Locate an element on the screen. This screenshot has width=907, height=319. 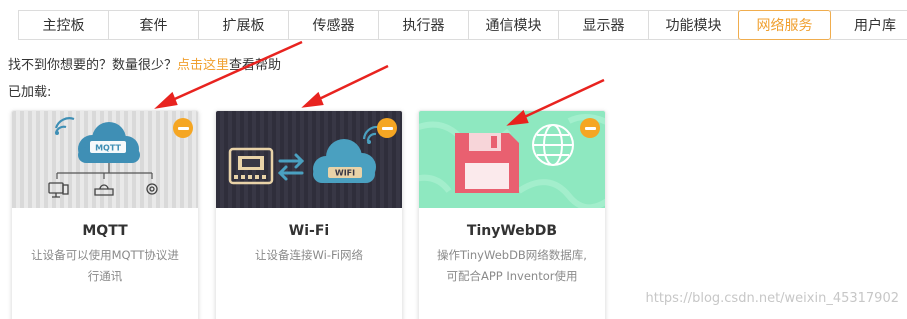
mqtt-banner: MQTT is located at coordinates (105, 159).